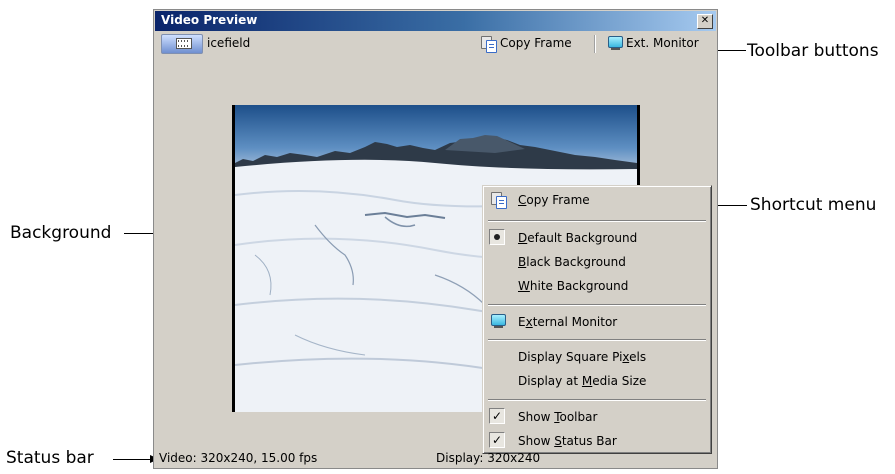 This screenshot has width=895, height=474. I want to click on menu-item-external-monitor: External Monitor, so click(597, 322).